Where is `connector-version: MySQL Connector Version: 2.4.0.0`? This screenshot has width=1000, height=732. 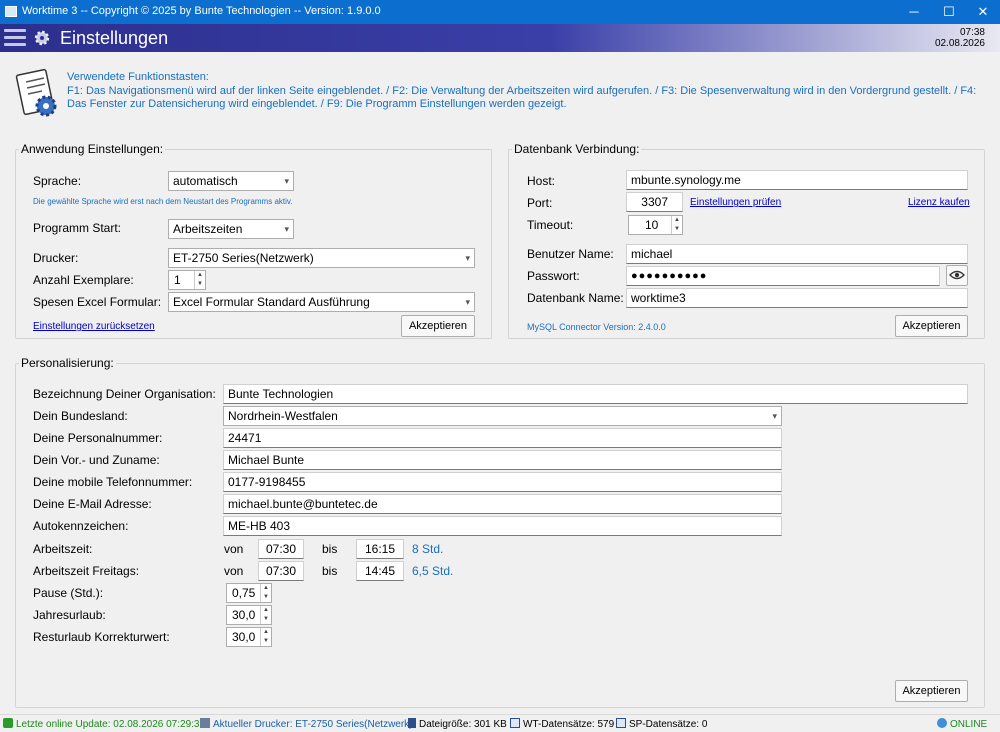 connector-version: MySQL Connector Version: 2.4.0.0 is located at coordinates (596, 327).